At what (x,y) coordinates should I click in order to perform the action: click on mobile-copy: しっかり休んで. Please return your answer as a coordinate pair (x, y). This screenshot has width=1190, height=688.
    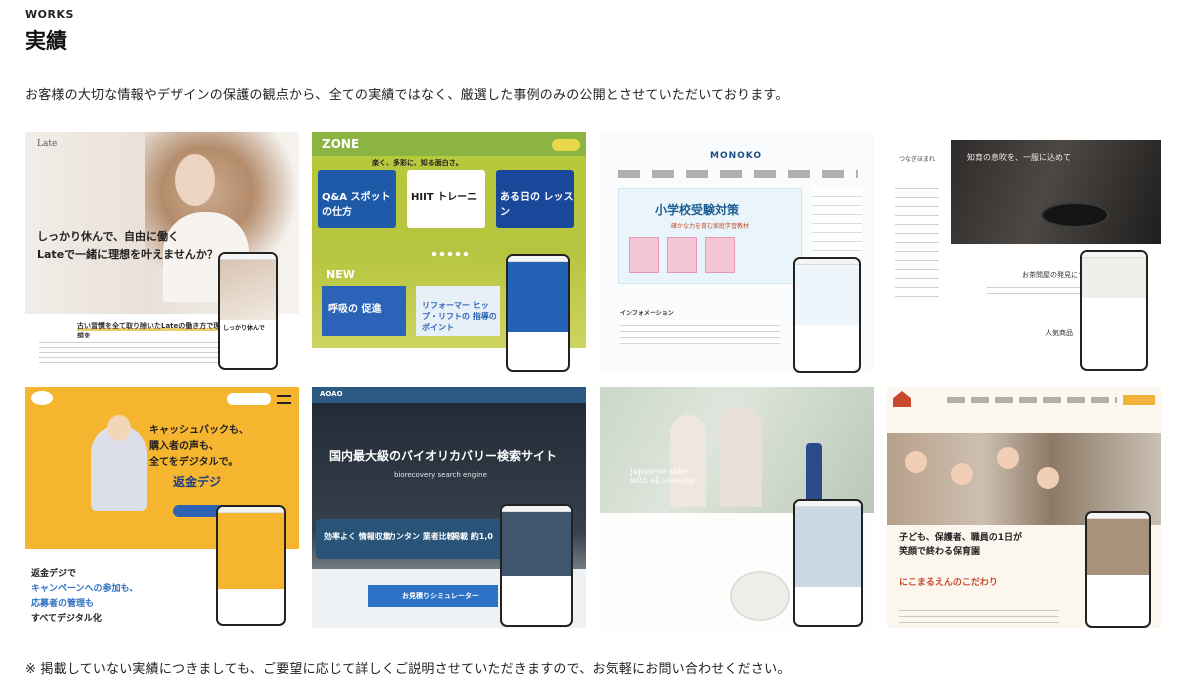
    Looking at the image, I should click on (244, 328).